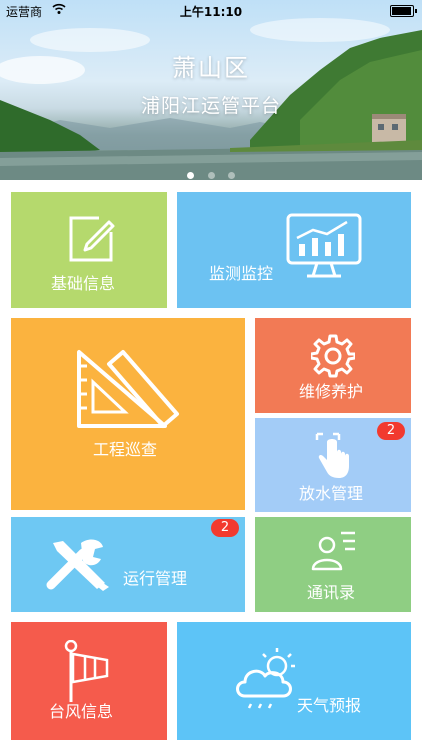  What do you see at coordinates (81, 711) in the screenshot?
I see `tile-label: 台风信息` at bounding box center [81, 711].